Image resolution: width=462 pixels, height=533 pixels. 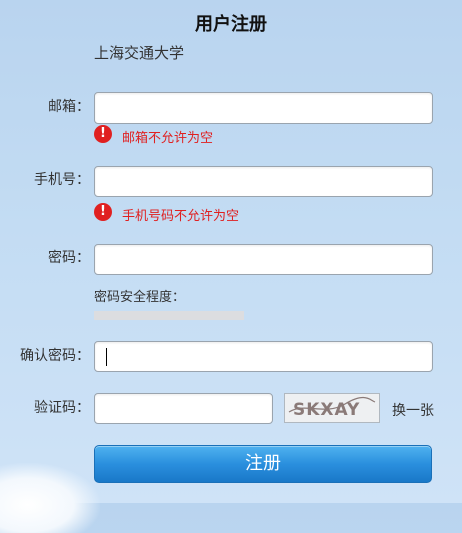 What do you see at coordinates (50, 498) in the screenshot?
I see `cloud-decoration` at bounding box center [50, 498].